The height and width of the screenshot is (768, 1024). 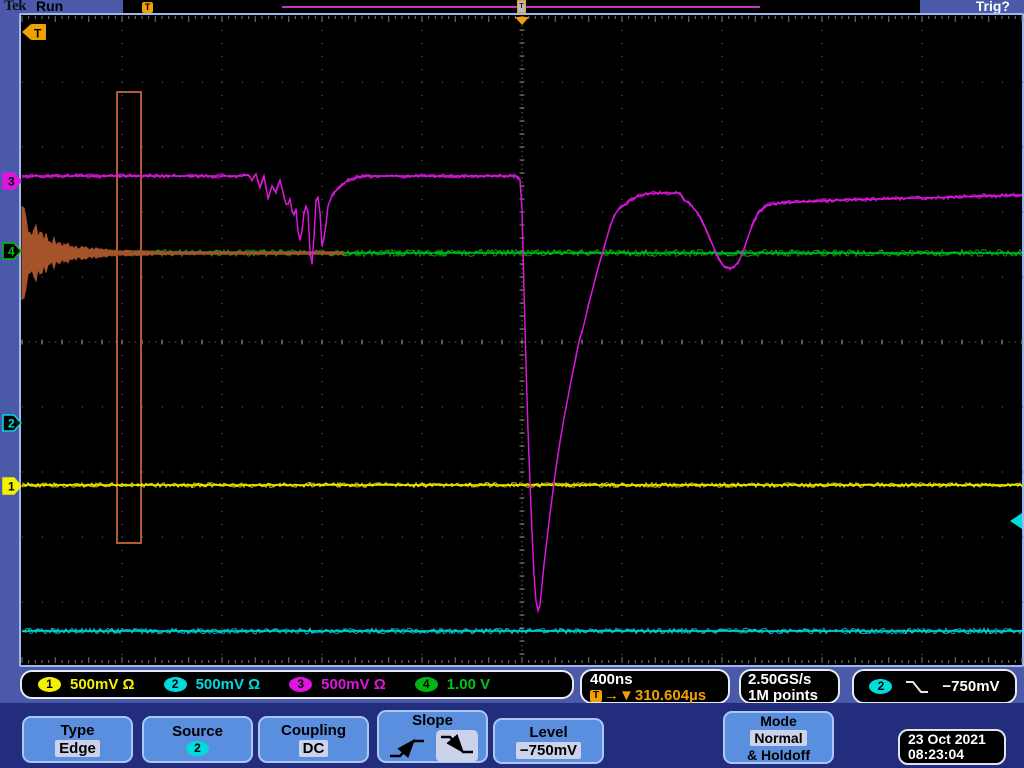 What do you see at coordinates (11, 487) in the screenshot?
I see `svg-text: 1` at bounding box center [11, 487].